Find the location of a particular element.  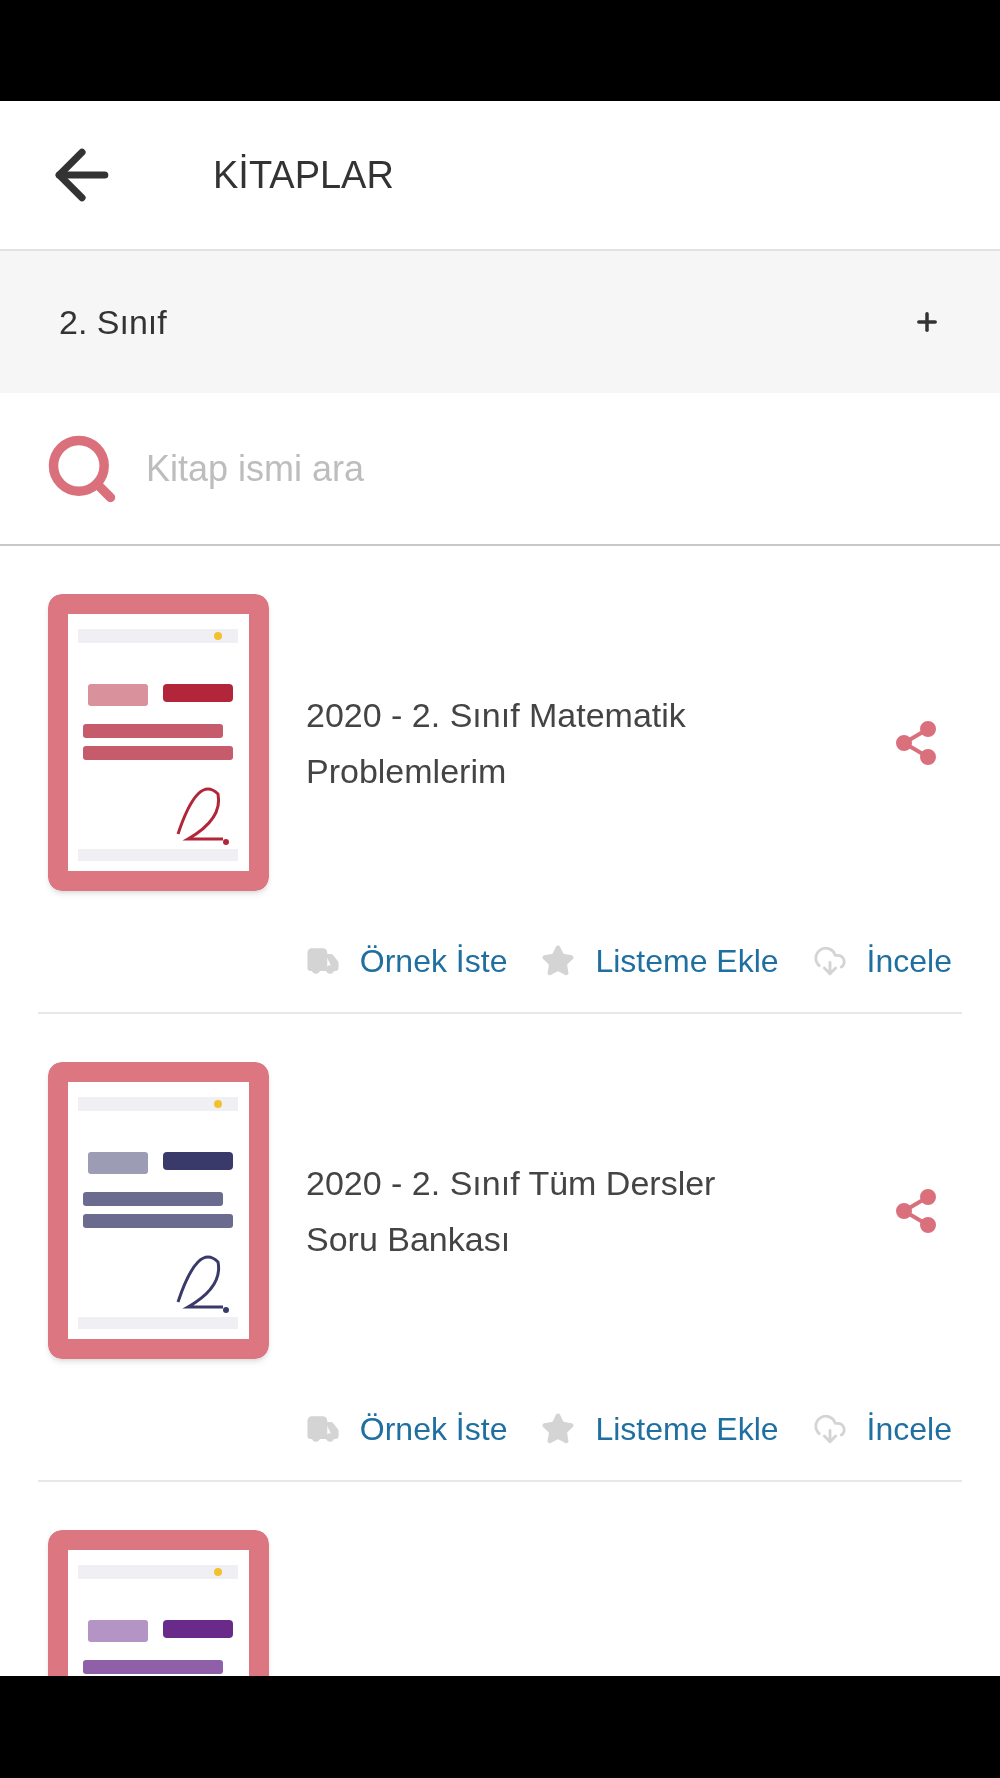

category-header: 2. Sınıf is located at coordinates (500, 322).